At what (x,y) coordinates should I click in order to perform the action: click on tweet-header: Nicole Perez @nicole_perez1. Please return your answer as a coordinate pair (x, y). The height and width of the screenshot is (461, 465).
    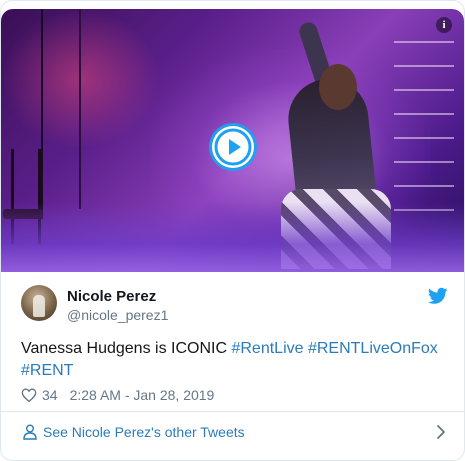
    Looking at the image, I should click on (234, 305).